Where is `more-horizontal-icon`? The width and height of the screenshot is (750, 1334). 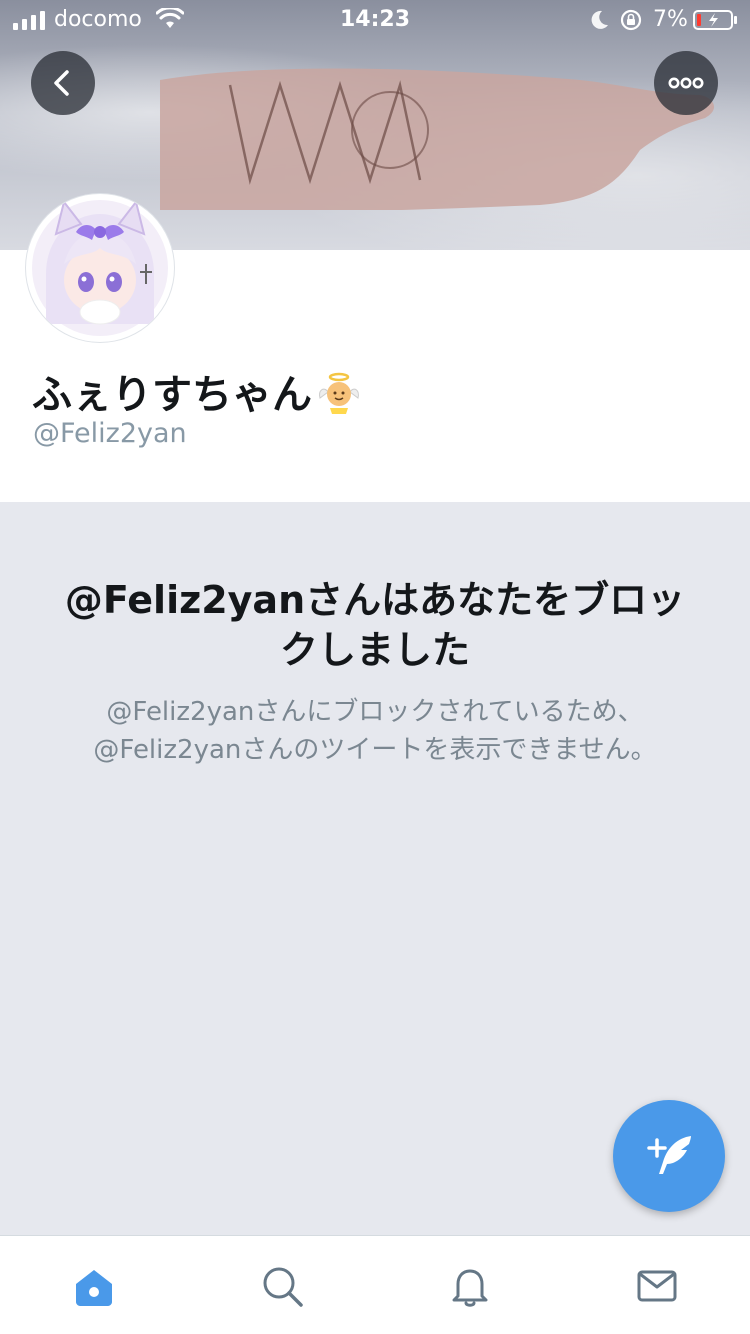 more-horizontal-icon is located at coordinates (686, 83).